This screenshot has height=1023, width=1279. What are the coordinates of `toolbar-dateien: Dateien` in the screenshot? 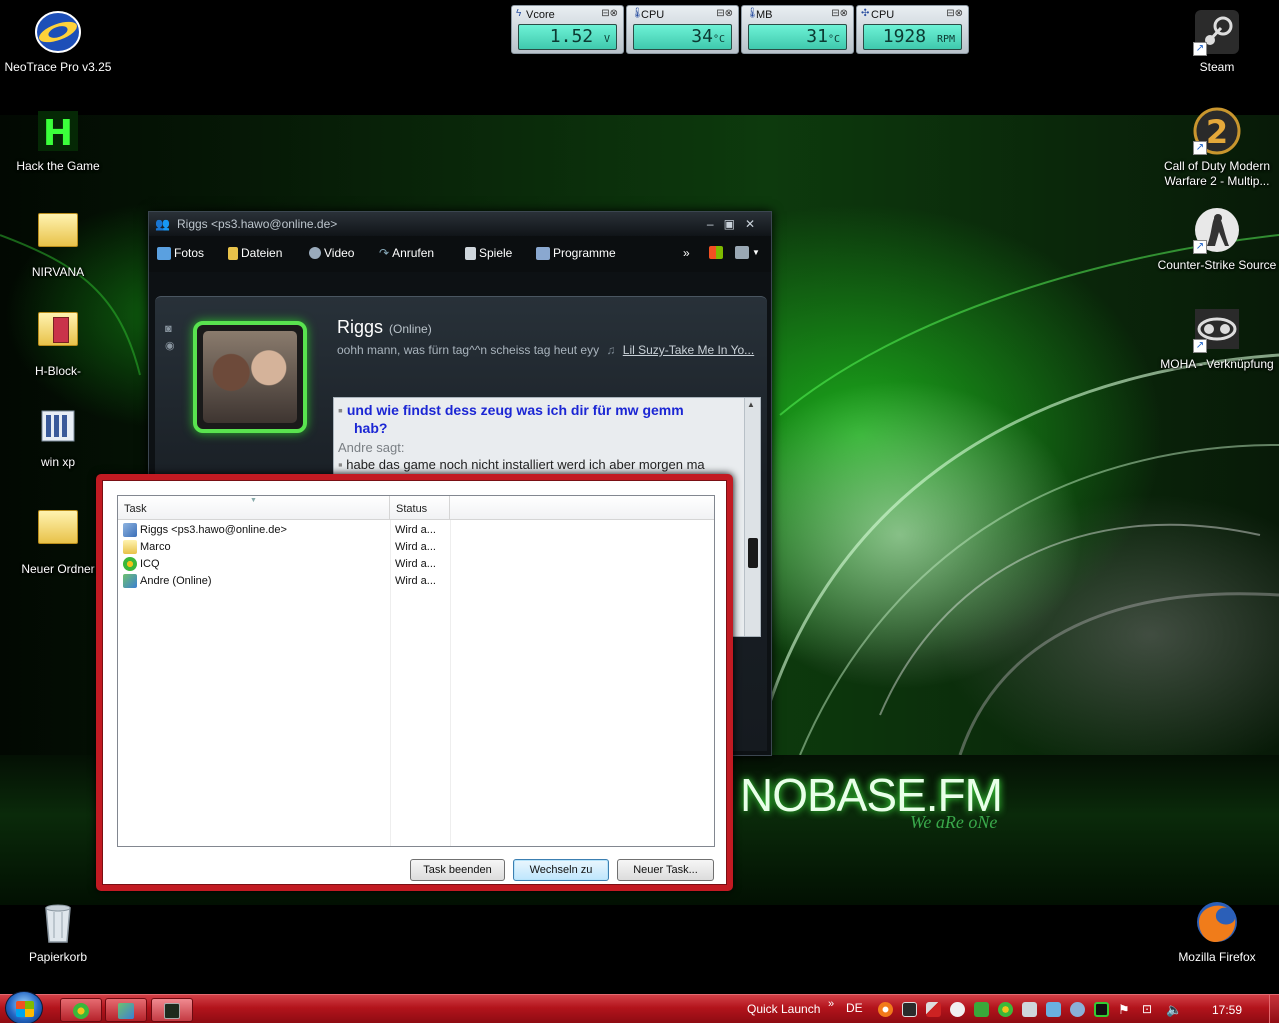 It's located at (255, 253).